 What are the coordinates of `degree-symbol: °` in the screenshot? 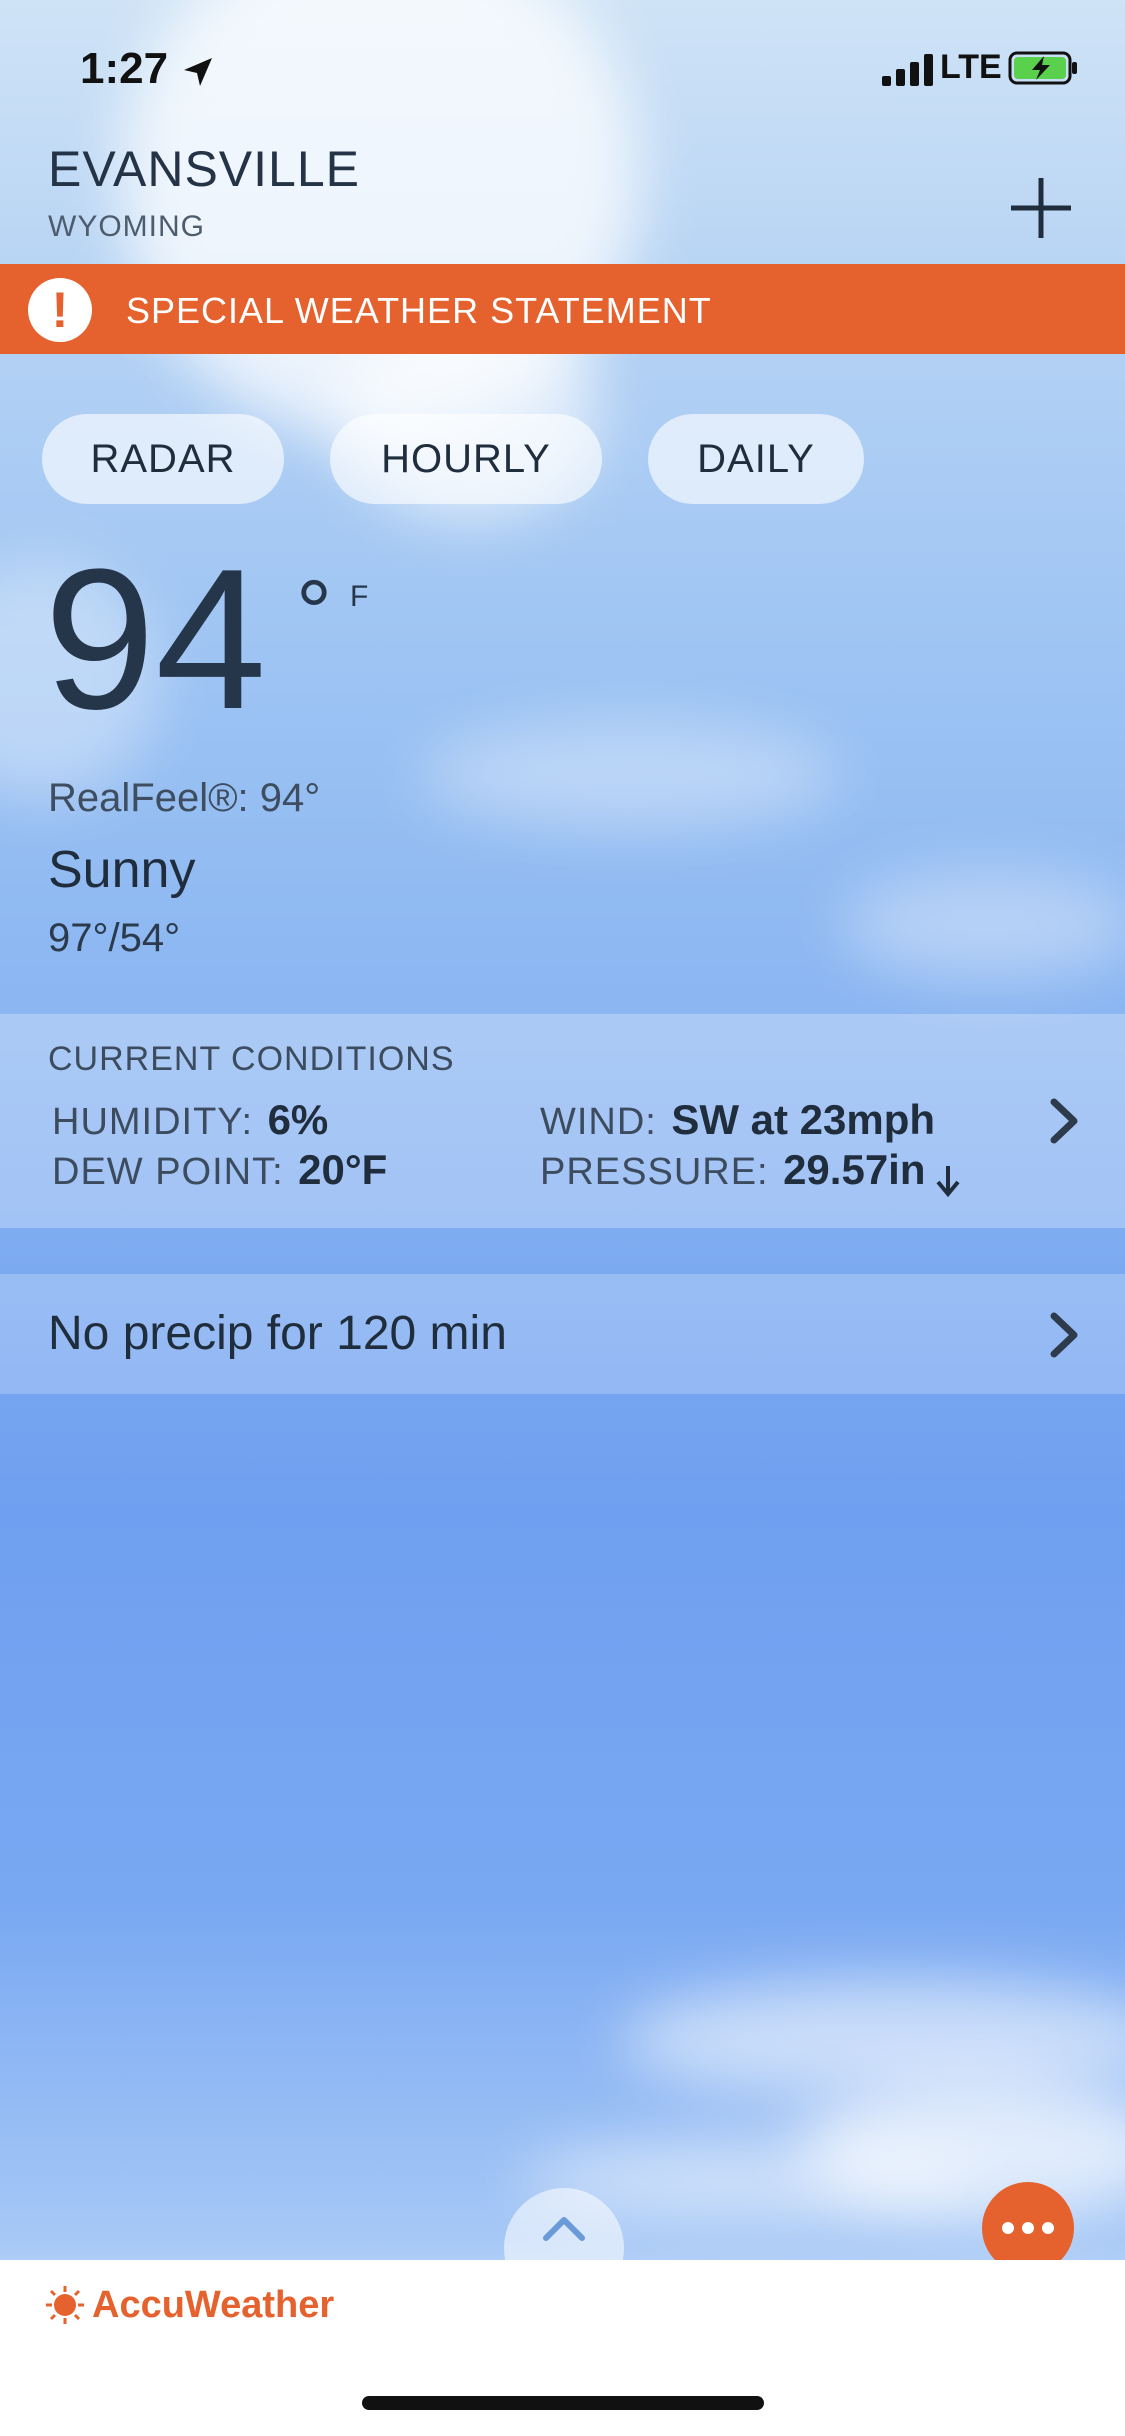 It's located at (314, 613).